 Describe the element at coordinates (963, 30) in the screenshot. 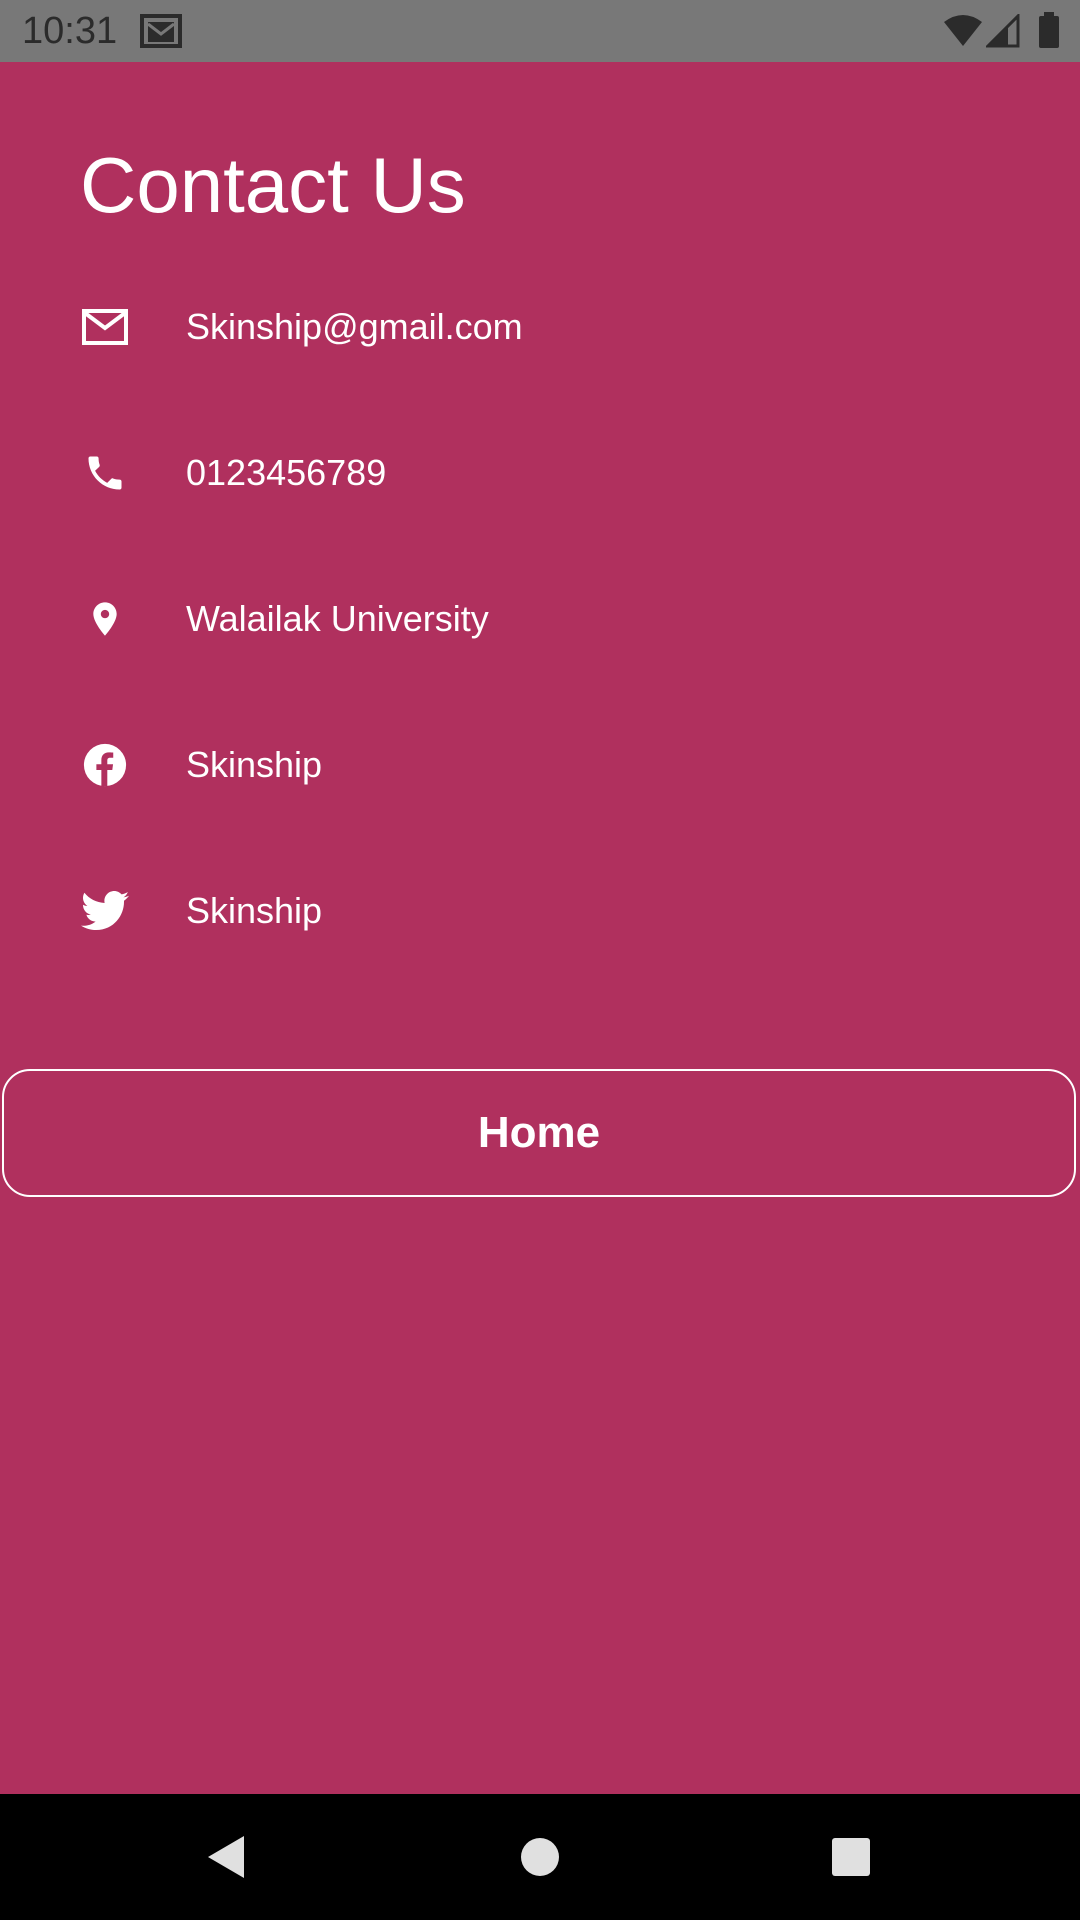

I see `wifi-icon` at that location.